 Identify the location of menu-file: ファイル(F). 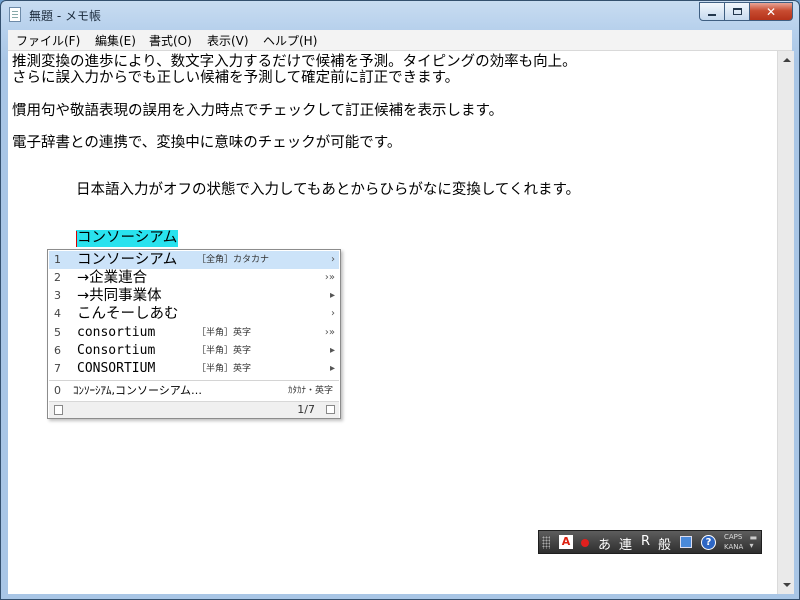
(48, 40).